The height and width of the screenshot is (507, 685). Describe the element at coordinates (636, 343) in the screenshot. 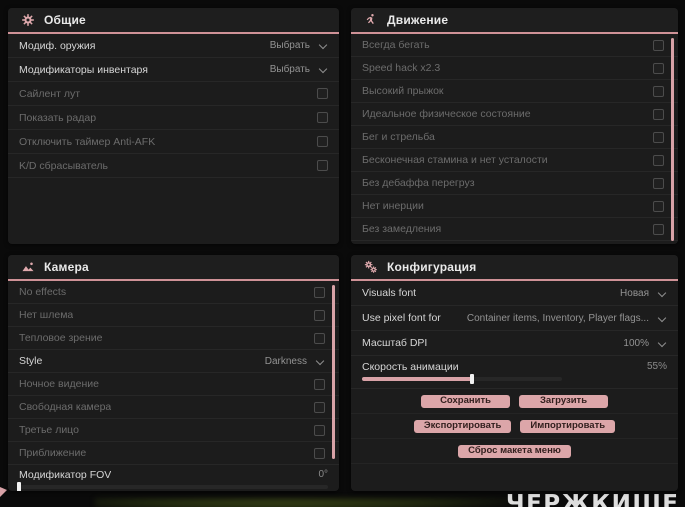

I see `dropdown-value: 100%` at that location.